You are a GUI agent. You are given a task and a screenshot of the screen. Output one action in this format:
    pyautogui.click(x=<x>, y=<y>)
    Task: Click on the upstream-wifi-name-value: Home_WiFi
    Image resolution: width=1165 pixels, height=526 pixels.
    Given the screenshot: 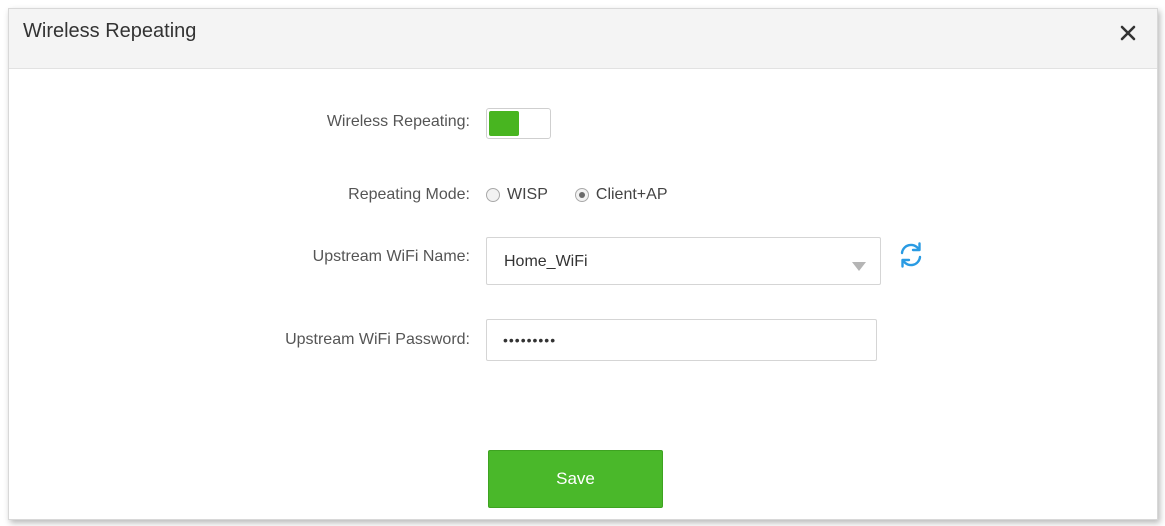 What is the action you would take?
    pyautogui.click(x=546, y=261)
    